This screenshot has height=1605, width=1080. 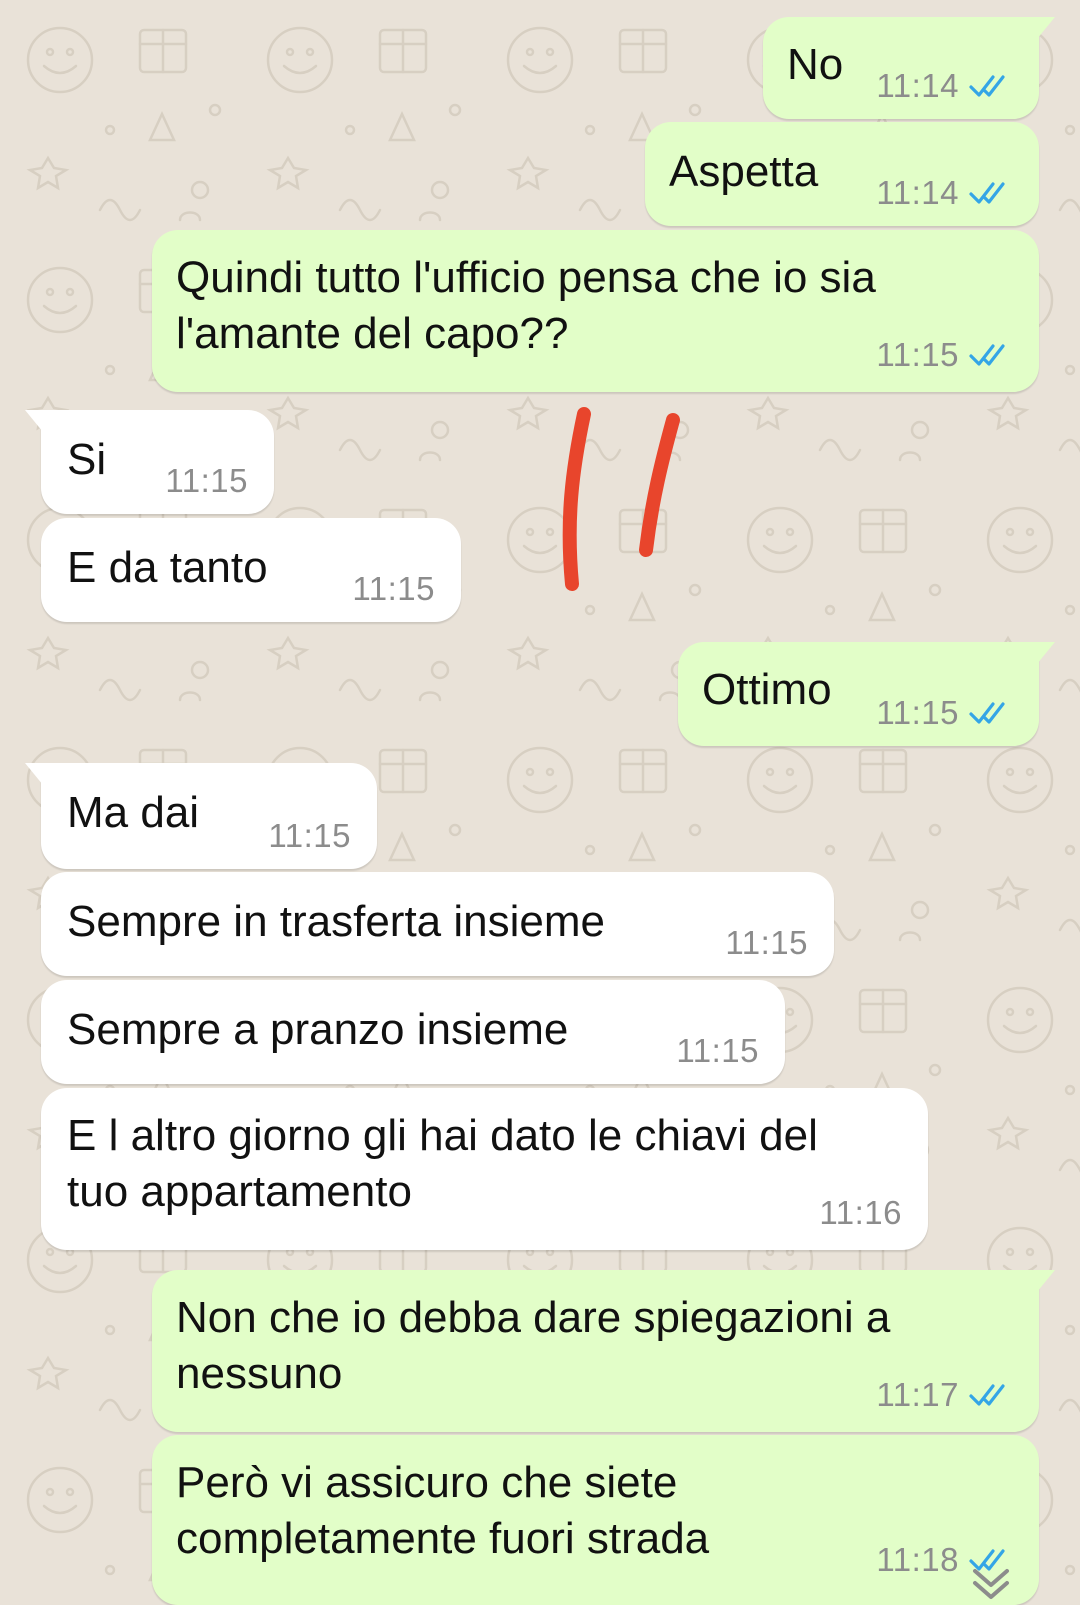 What do you see at coordinates (842, 174) in the screenshot?
I see `outgoing-message: Aspetta 11:14` at bounding box center [842, 174].